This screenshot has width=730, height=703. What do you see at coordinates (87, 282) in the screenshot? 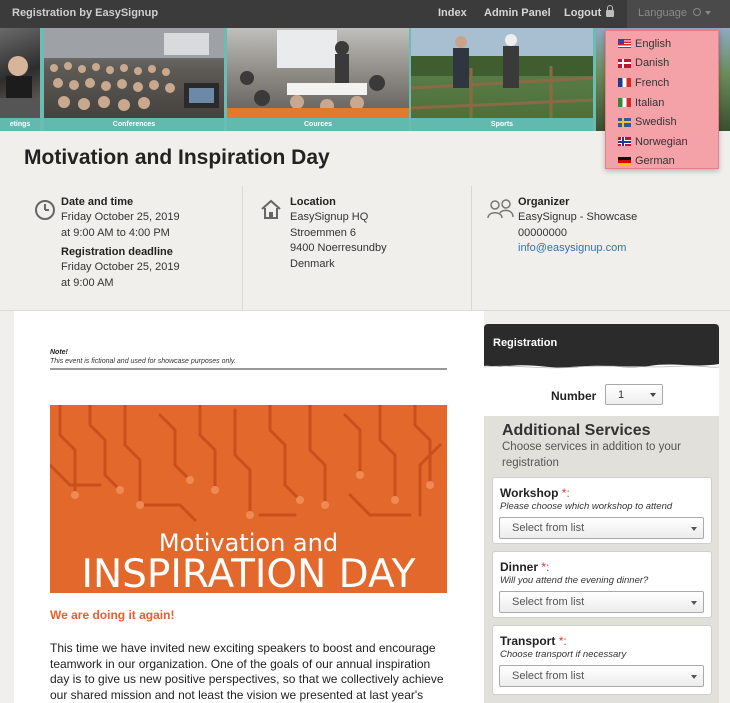
I see `deadline-time: at 9:00 AM` at bounding box center [87, 282].